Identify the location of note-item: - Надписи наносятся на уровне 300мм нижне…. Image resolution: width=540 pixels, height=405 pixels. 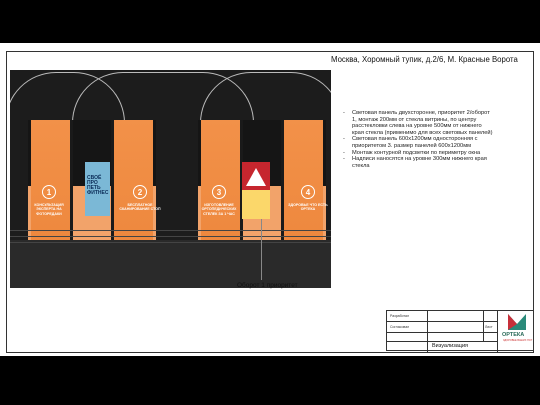
(415, 162).